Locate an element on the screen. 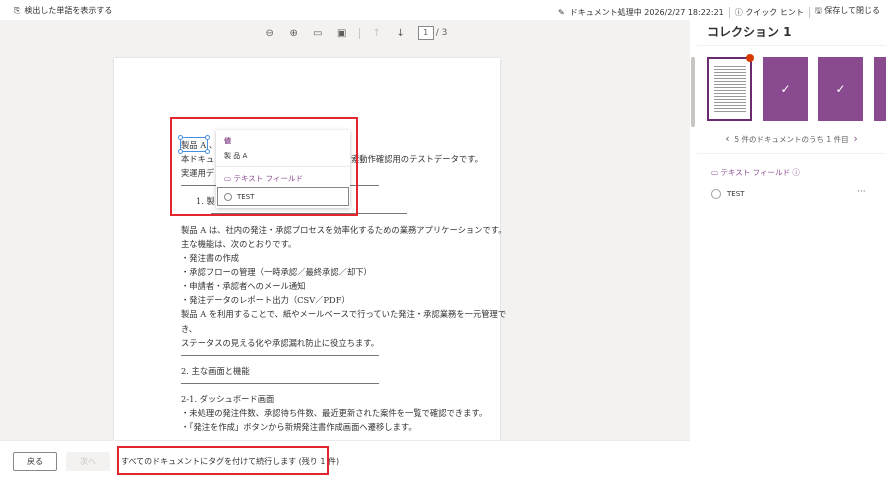 The width and height of the screenshot is (886, 479). pager-text: 5 件のドキュメントのうち 1 件目 is located at coordinates (791, 139).